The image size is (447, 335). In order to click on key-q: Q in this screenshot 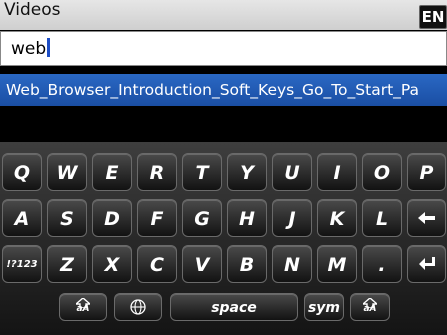, I will do `click(22, 172)`.